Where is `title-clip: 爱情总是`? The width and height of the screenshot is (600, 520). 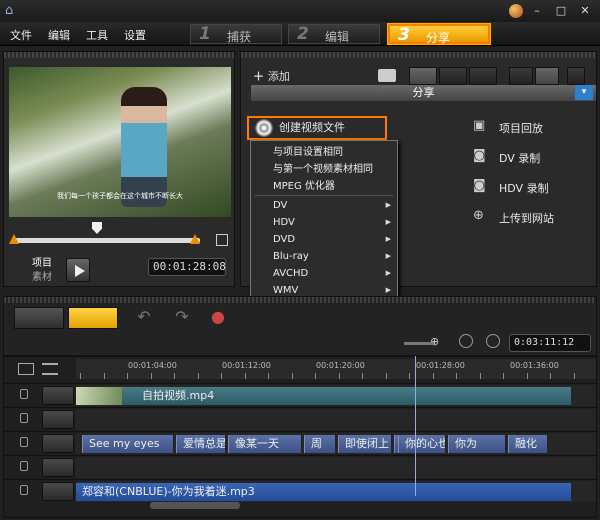 title-clip: 爱情总是 is located at coordinates (201, 444).